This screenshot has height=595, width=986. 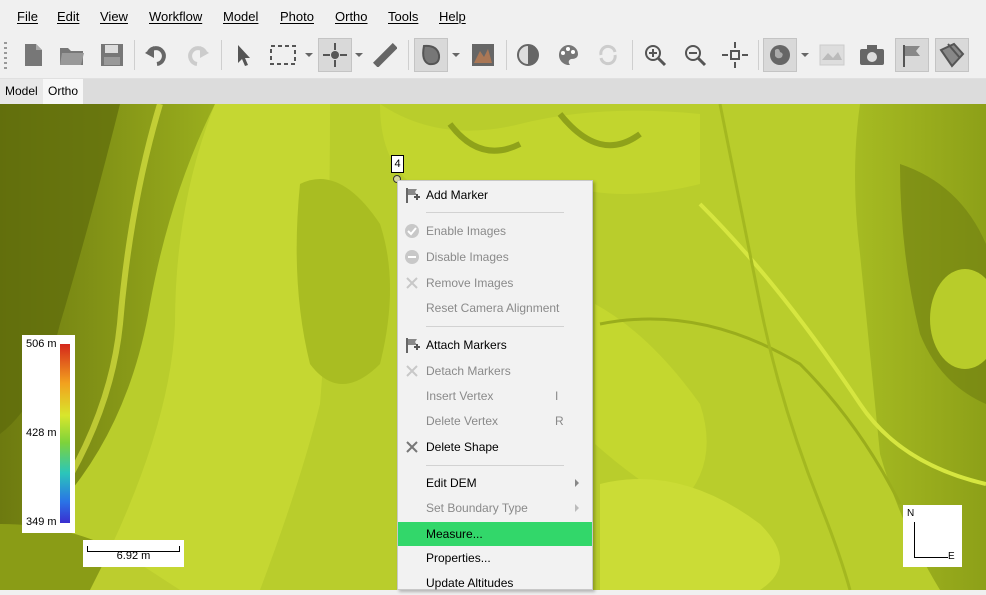 I want to click on orthomosaic-icon, so click(x=832, y=55).